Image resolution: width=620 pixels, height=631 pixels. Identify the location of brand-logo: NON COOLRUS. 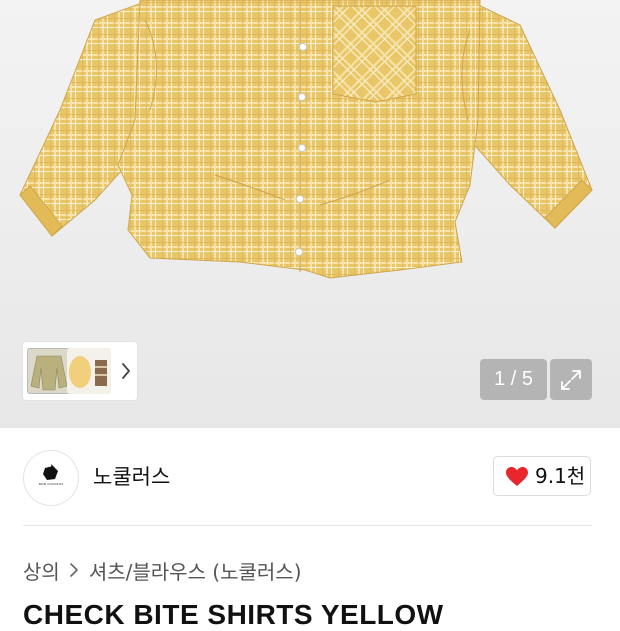
(51, 478).